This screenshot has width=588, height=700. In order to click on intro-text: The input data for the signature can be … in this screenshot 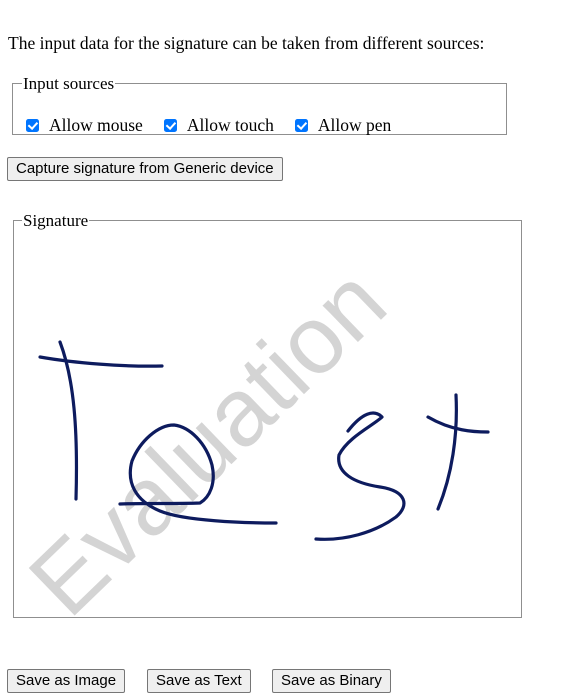, I will do `click(246, 43)`.